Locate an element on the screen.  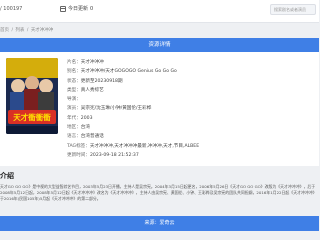
detail-row: 语言：台湾普通话 is located at coordinates (85, 137).